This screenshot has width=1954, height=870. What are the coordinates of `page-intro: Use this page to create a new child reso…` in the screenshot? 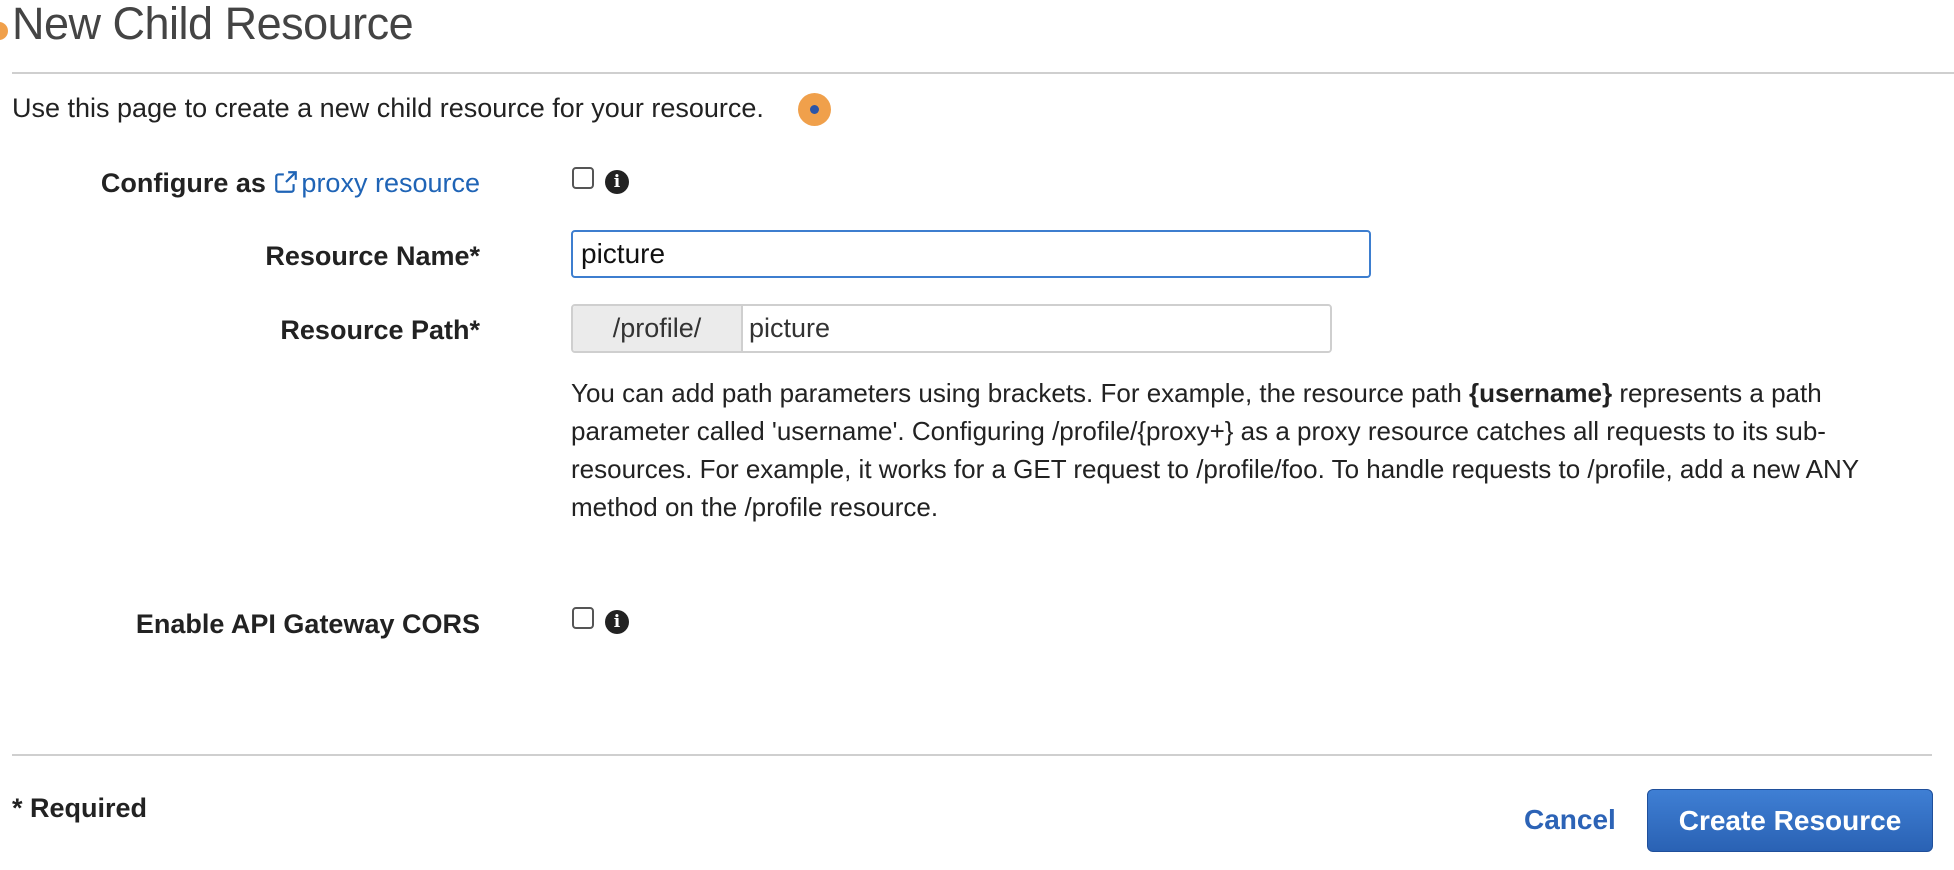 It's located at (388, 108).